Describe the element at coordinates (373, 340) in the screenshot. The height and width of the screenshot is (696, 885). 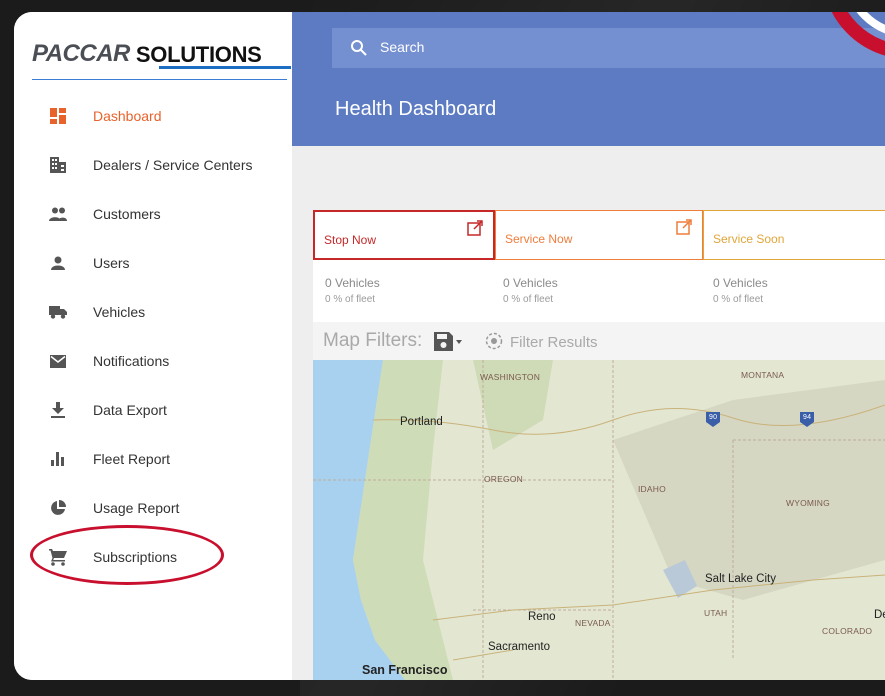
I see `map-filters-label: Map Filters:` at that location.